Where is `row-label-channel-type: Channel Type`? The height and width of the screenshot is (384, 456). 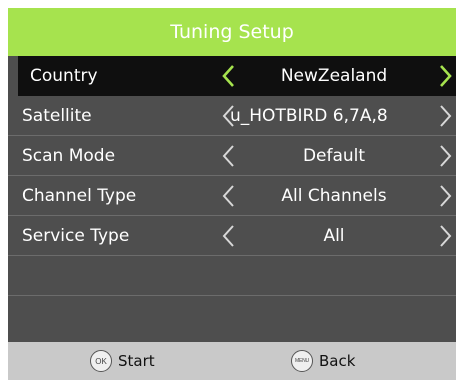
row-label-channel-type: Channel Type is located at coordinates (79, 195).